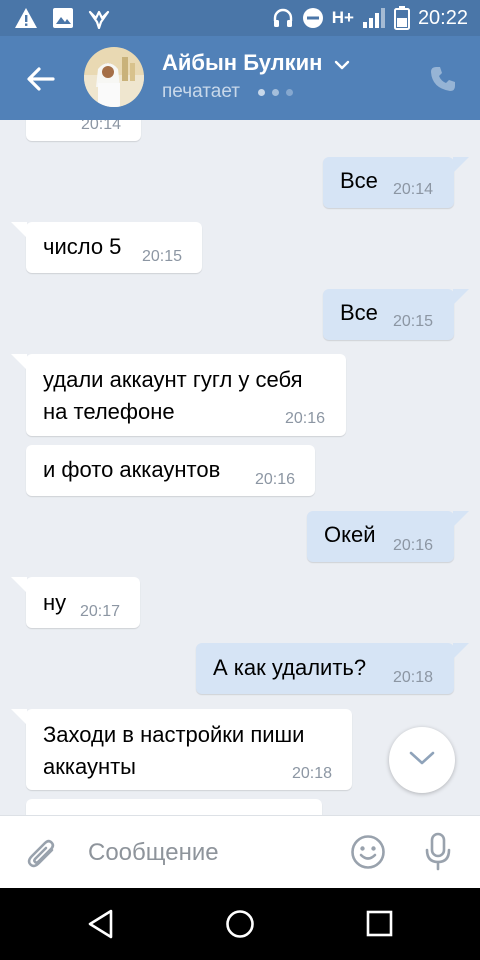  What do you see at coordinates (100, 611) in the screenshot?
I see `message-time: 20:17` at bounding box center [100, 611].